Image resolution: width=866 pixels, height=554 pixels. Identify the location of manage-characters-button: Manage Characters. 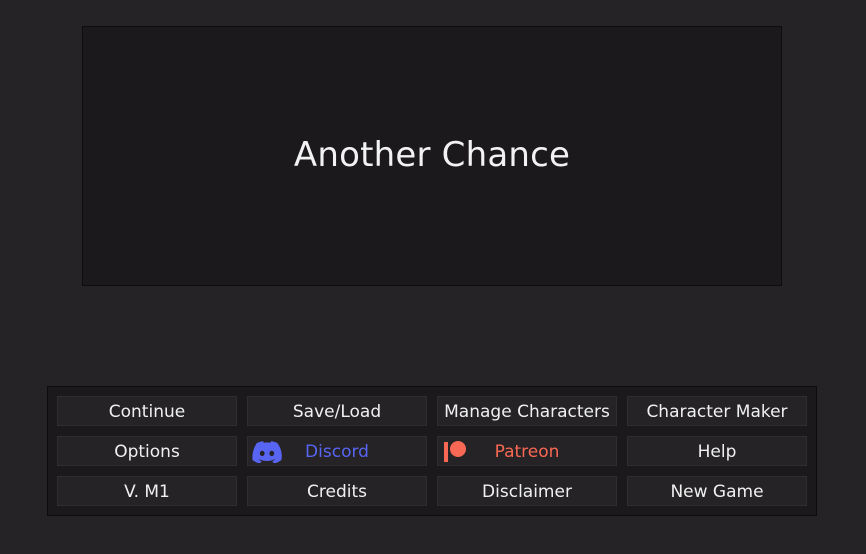
(527, 411).